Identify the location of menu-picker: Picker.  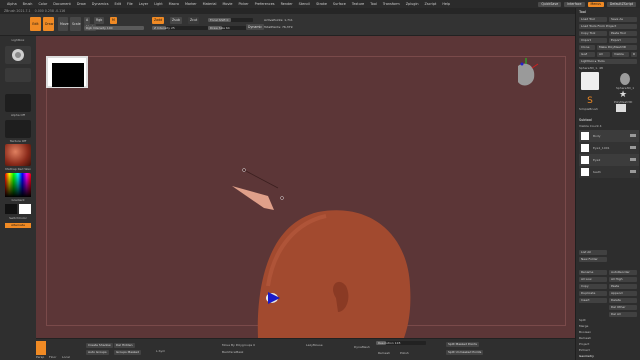
(244, 4).